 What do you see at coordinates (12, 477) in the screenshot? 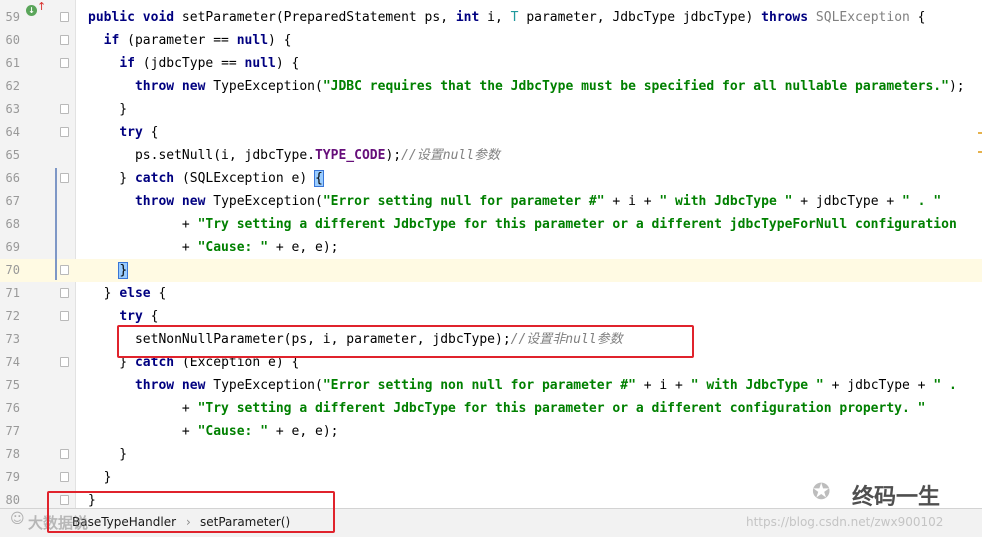
I see `line-number: 79` at bounding box center [12, 477].